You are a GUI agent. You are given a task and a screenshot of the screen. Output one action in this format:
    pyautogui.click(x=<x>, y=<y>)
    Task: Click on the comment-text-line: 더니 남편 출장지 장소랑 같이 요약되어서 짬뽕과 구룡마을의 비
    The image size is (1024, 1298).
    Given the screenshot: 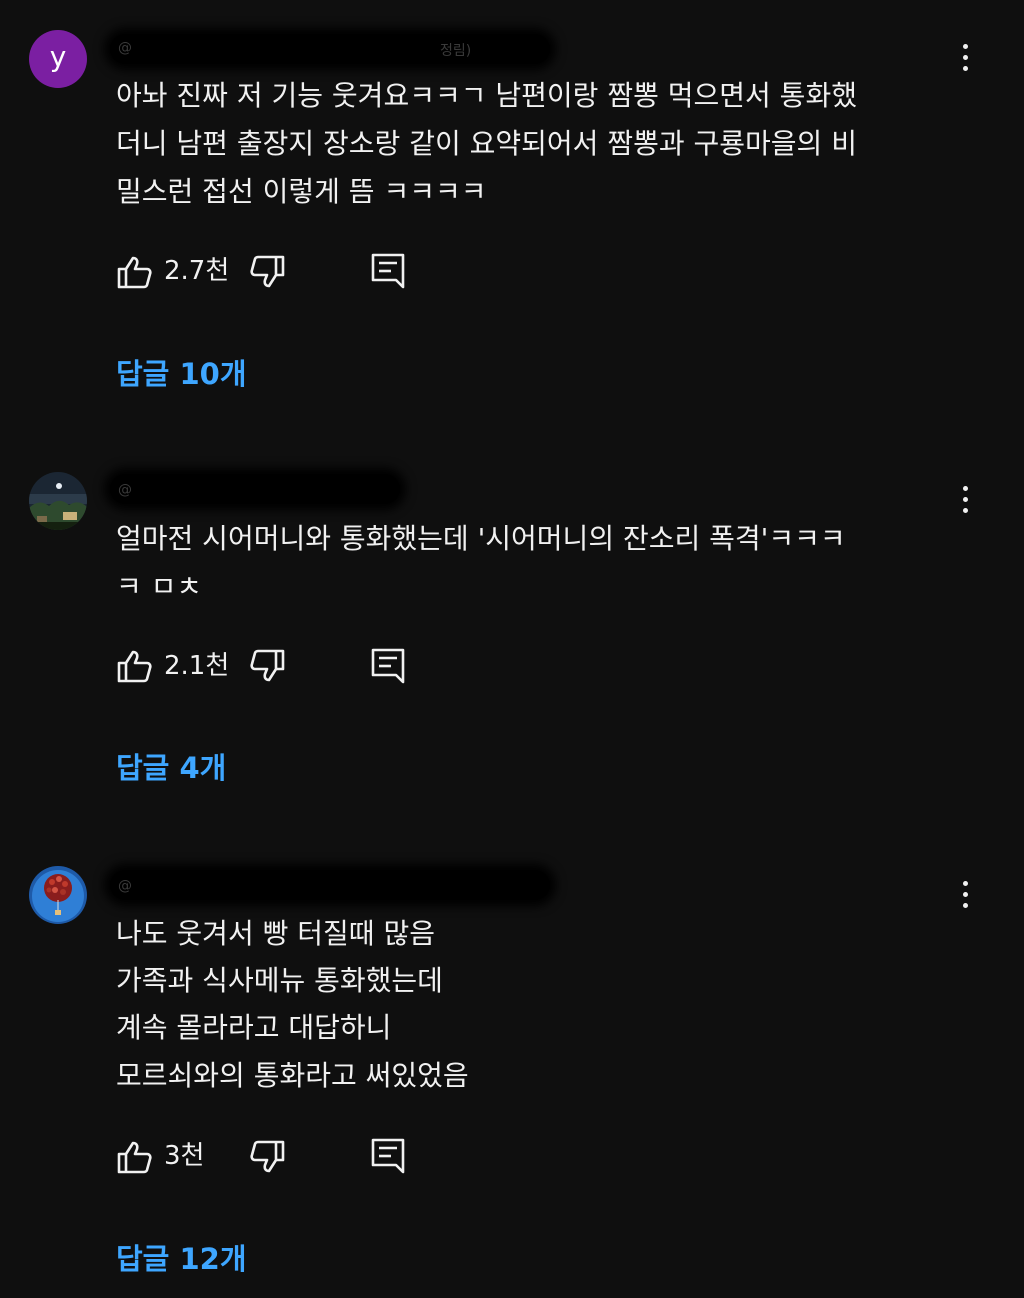 What is the action you would take?
    pyautogui.click(x=486, y=143)
    